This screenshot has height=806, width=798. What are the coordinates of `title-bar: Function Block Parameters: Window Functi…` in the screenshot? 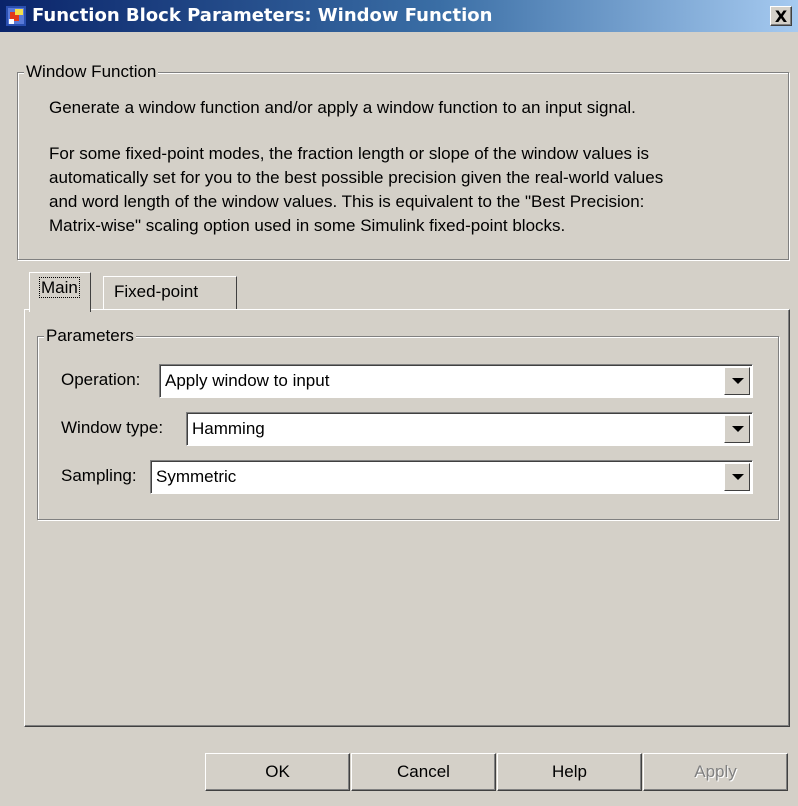 It's located at (399, 16).